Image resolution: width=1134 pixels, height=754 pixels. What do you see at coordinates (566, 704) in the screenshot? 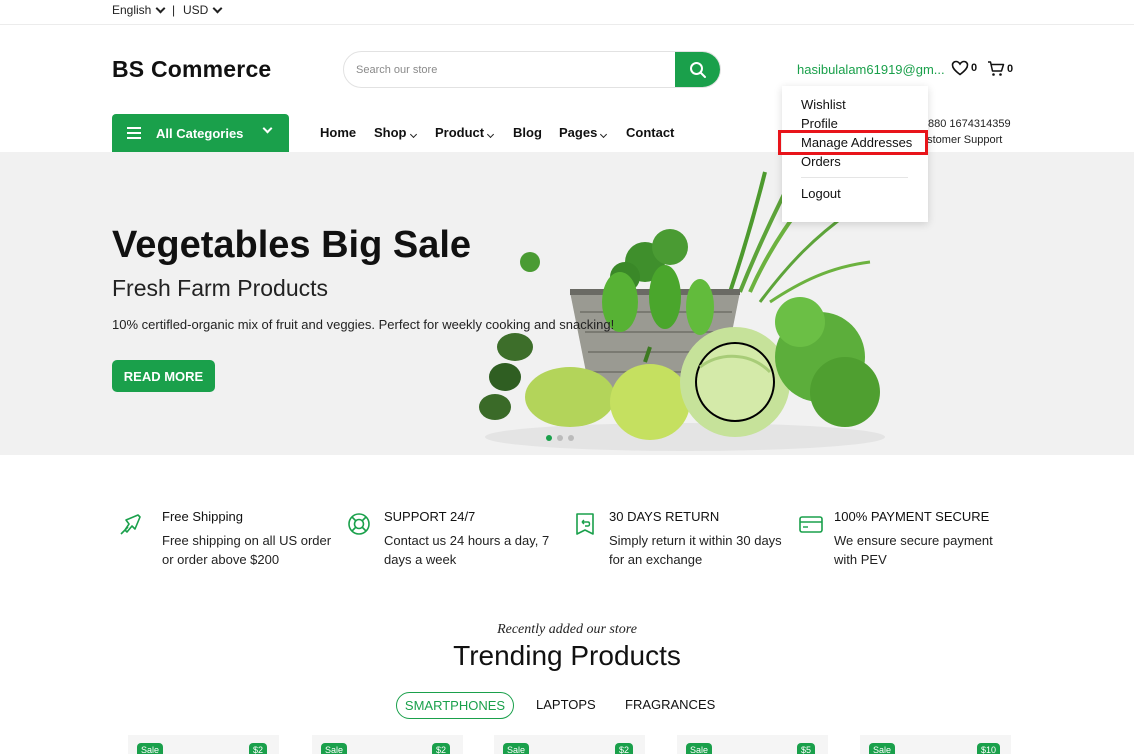
I see `tab-laptops: LAPTOPS` at bounding box center [566, 704].